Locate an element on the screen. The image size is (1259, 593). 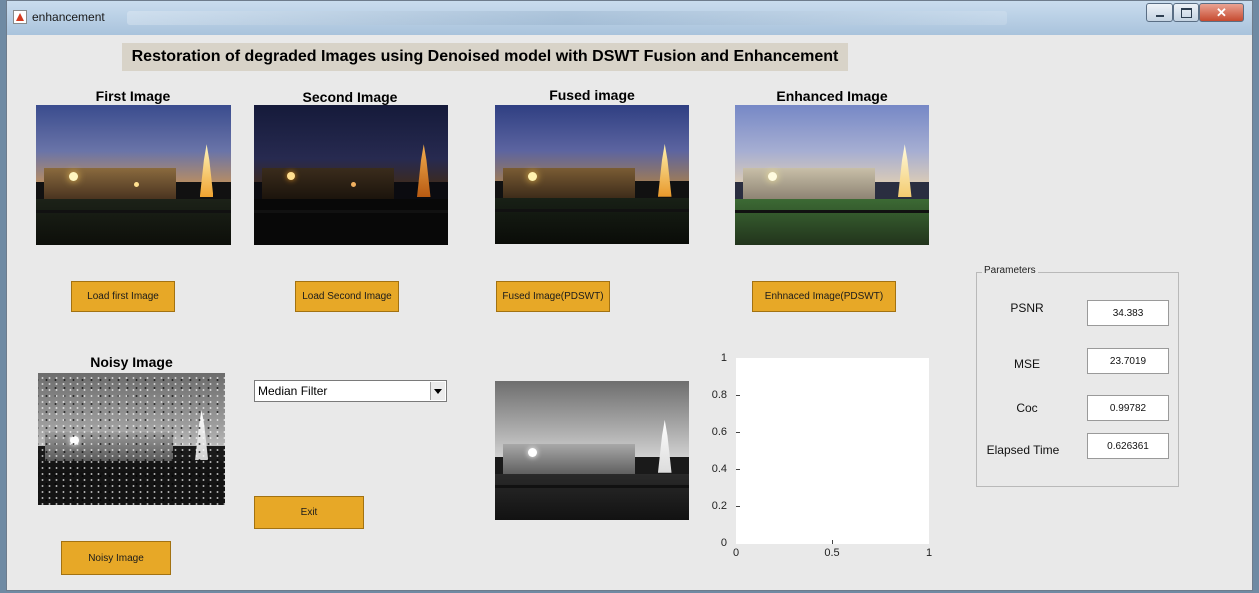
load-second-image-button: Load Second Image is located at coordinates (347, 296).